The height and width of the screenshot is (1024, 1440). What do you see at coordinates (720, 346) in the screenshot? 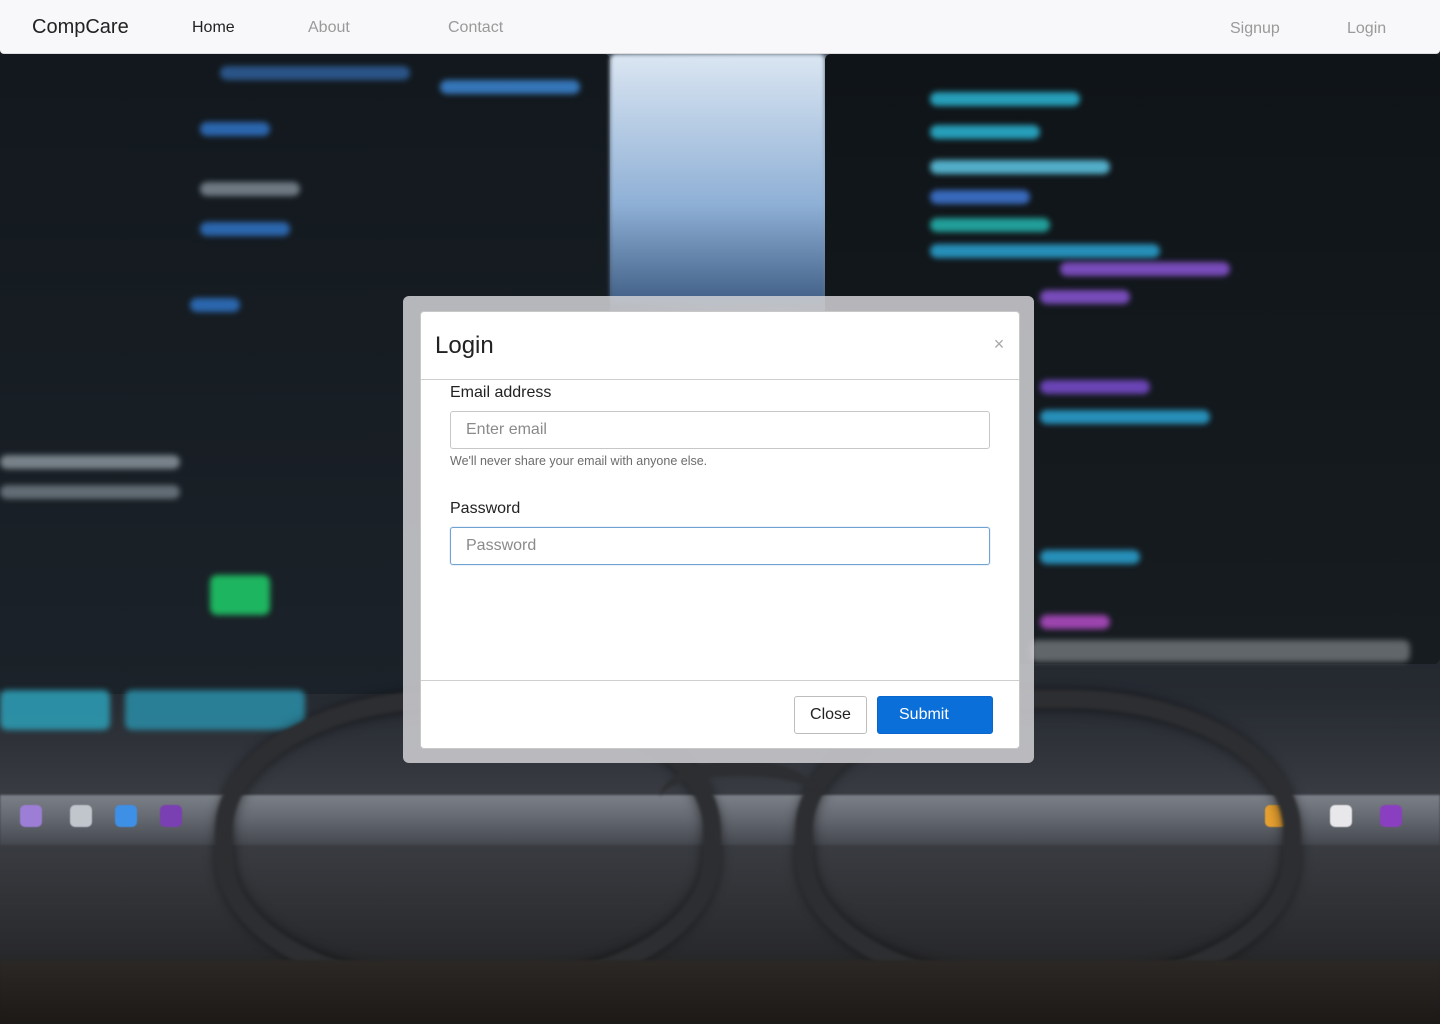
I see `modal-header: Login ×` at bounding box center [720, 346].